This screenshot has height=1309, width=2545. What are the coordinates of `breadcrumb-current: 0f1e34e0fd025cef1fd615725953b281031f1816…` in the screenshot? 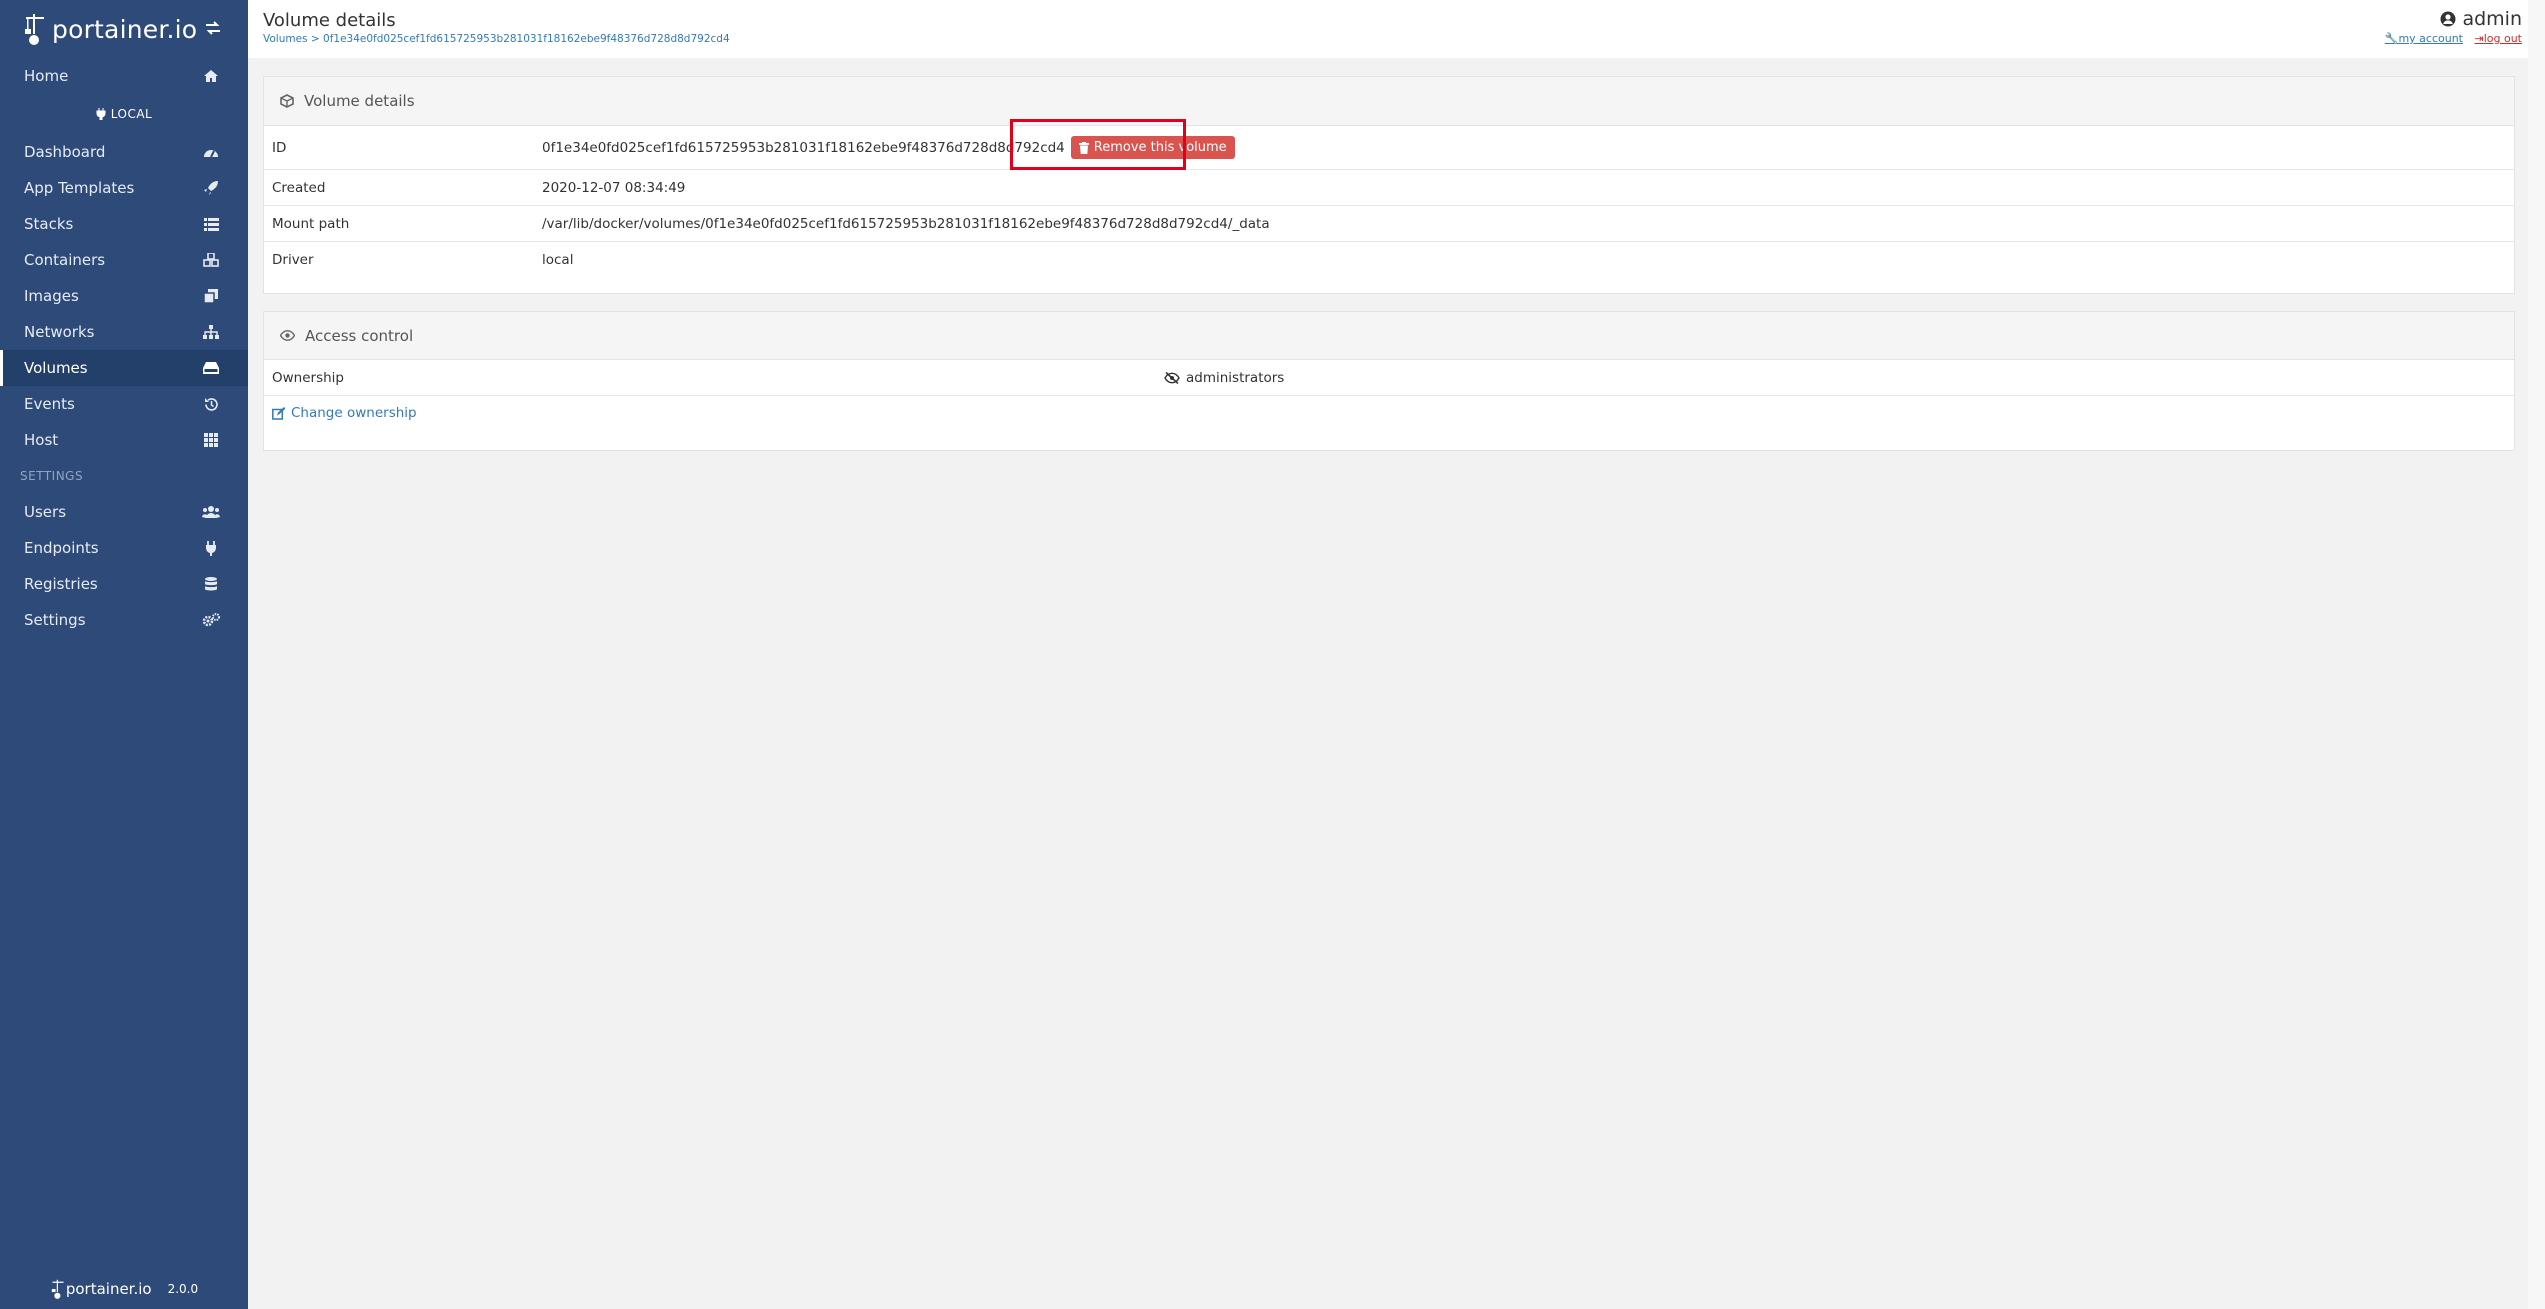 It's located at (526, 39).